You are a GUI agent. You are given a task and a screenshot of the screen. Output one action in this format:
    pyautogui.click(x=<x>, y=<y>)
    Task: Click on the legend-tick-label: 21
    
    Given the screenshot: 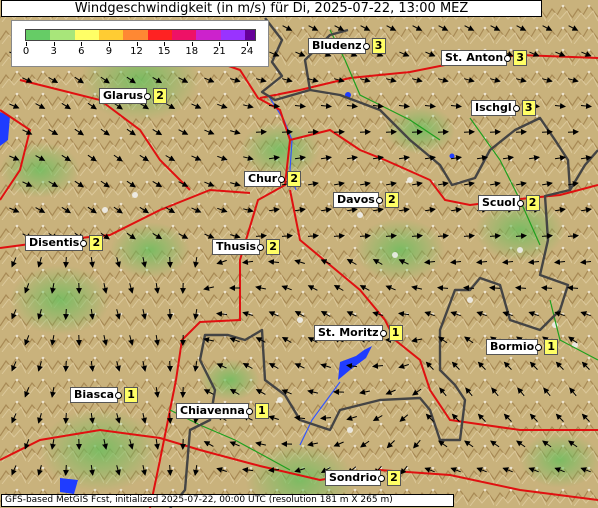 What is the action you would take?
    pyautogui.click(x=219, y=51)
    